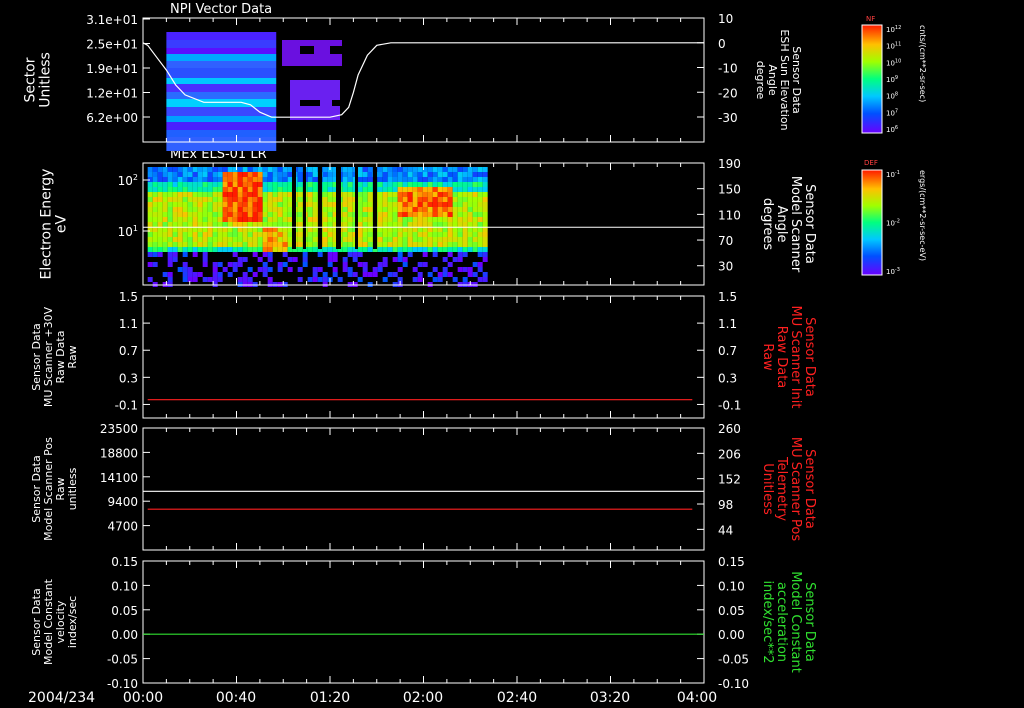 Image resolution: width=1024 pixels, height=708 pixels. Describe the element at coordinates (767, 489) in the screenshot. I see `y2-axis-label: Unitless` at that location.